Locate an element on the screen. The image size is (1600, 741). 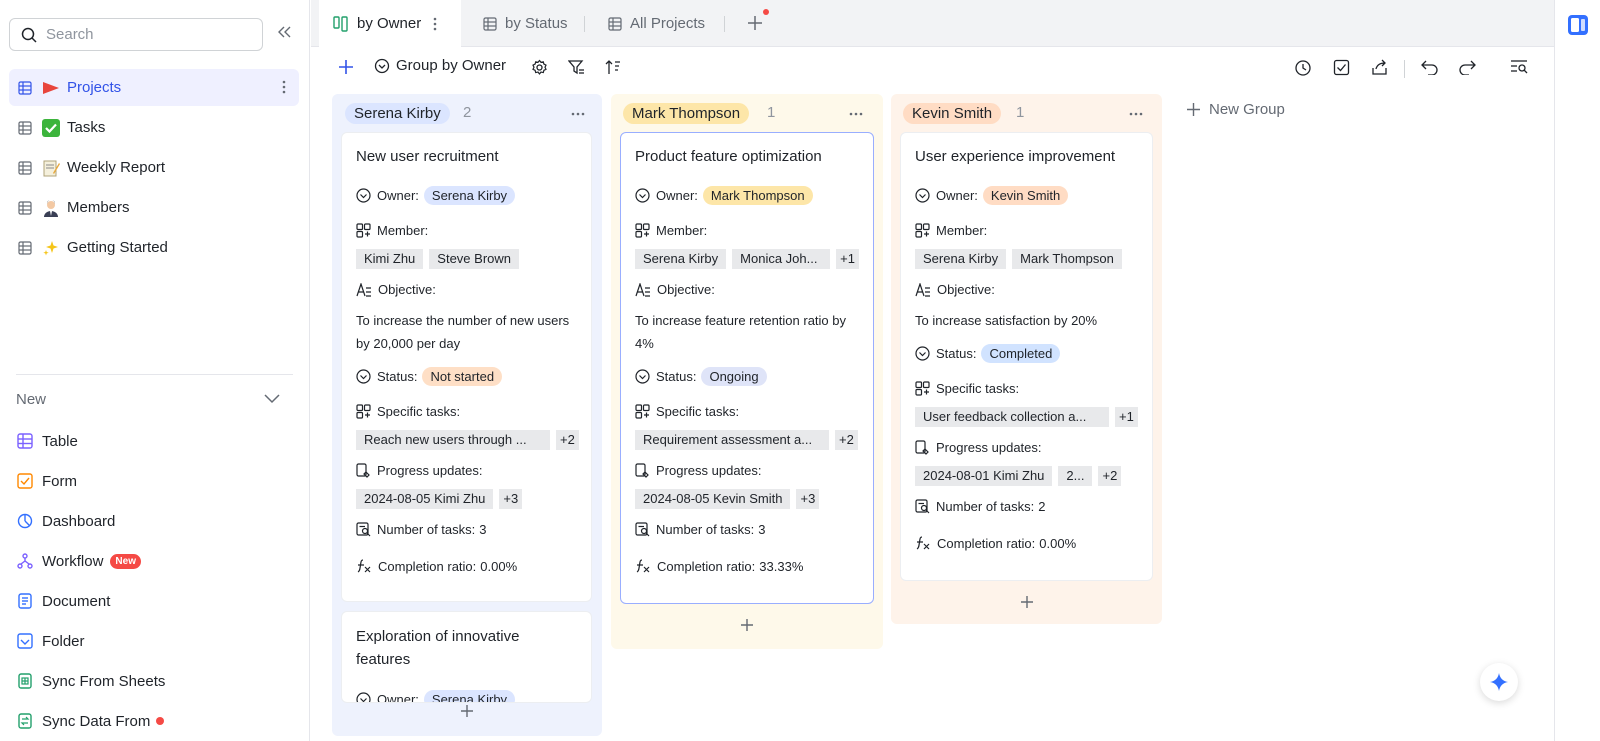
toolbar-separator is located at coordinates (1404, 69).